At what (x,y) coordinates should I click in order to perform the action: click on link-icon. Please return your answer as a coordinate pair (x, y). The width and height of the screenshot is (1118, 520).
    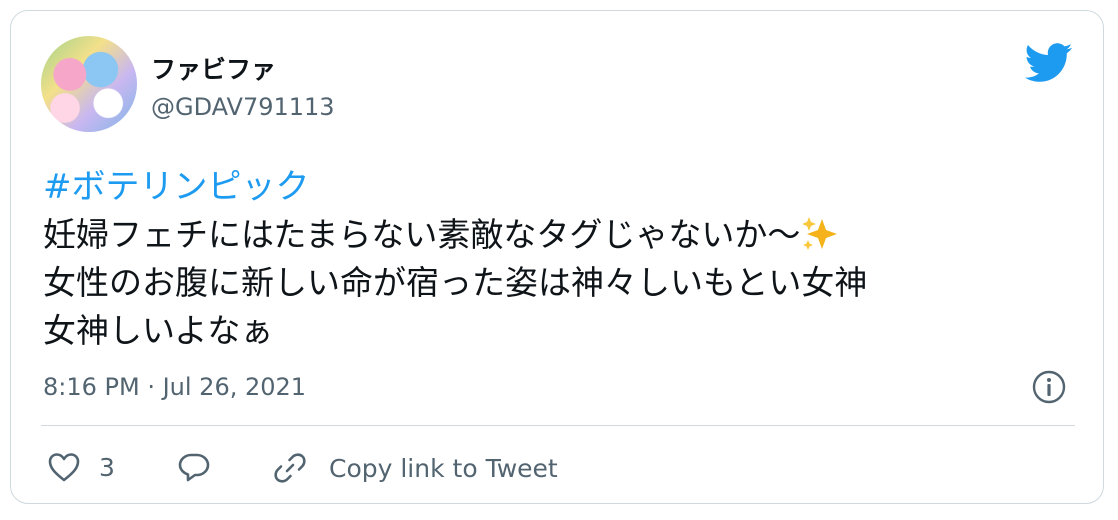
    Looking at the image, I should click on (290, 468).